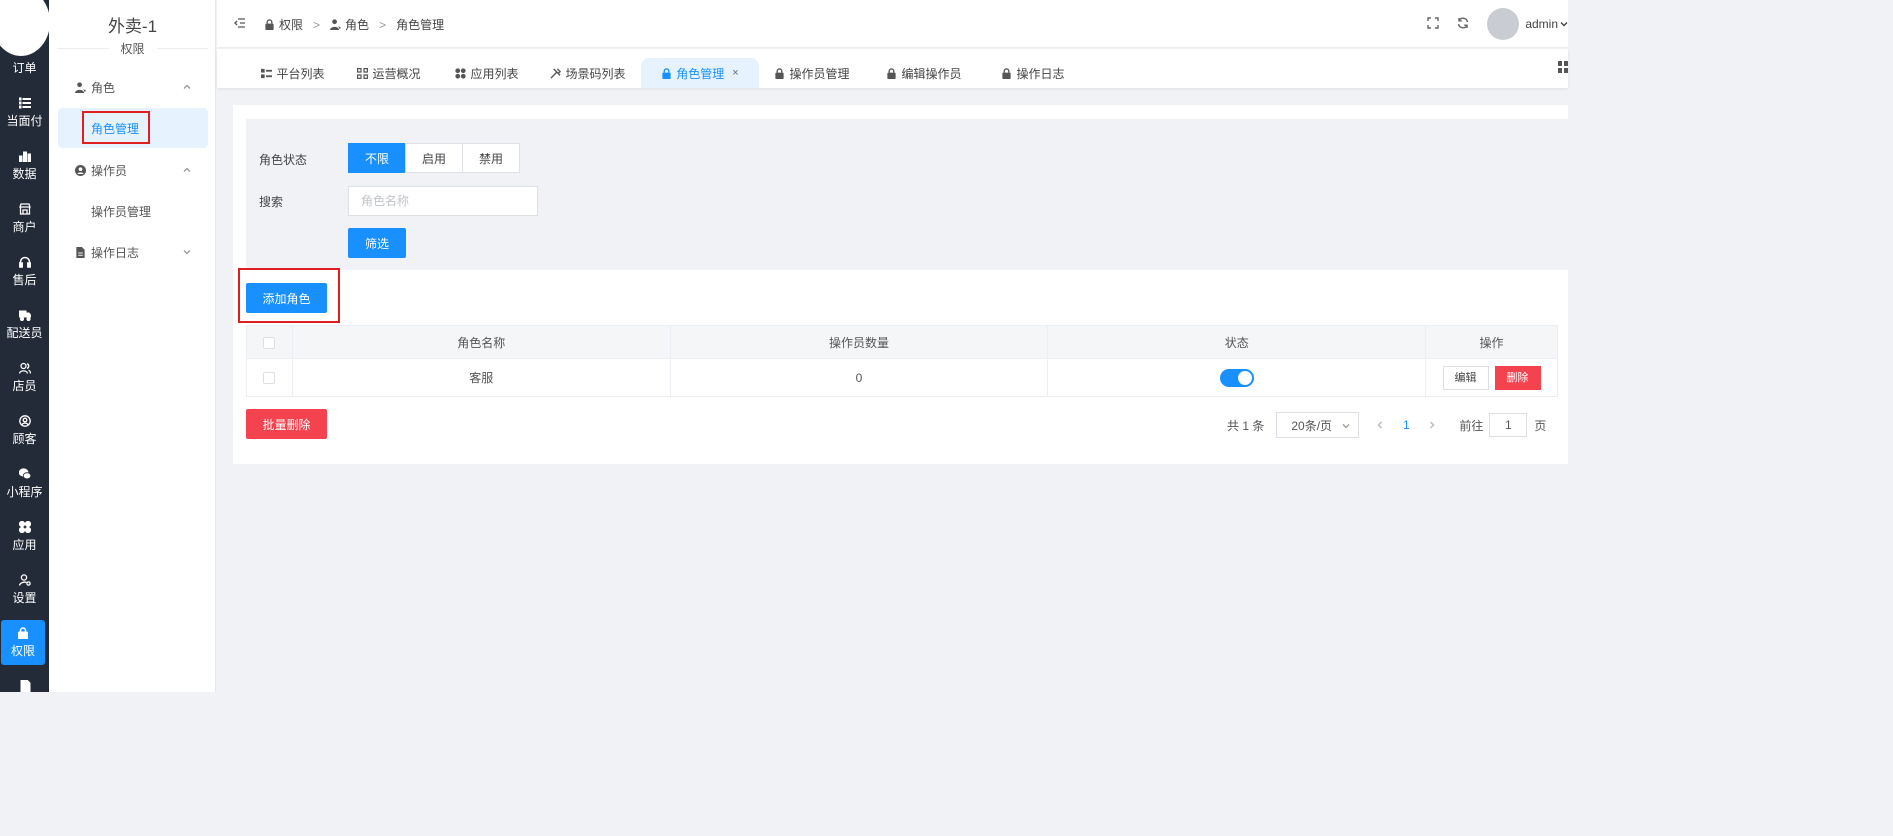  What do you see at coordinates (556, 73) in the screenshot?
I see `tools-icon` at bounding box center [556, 73].